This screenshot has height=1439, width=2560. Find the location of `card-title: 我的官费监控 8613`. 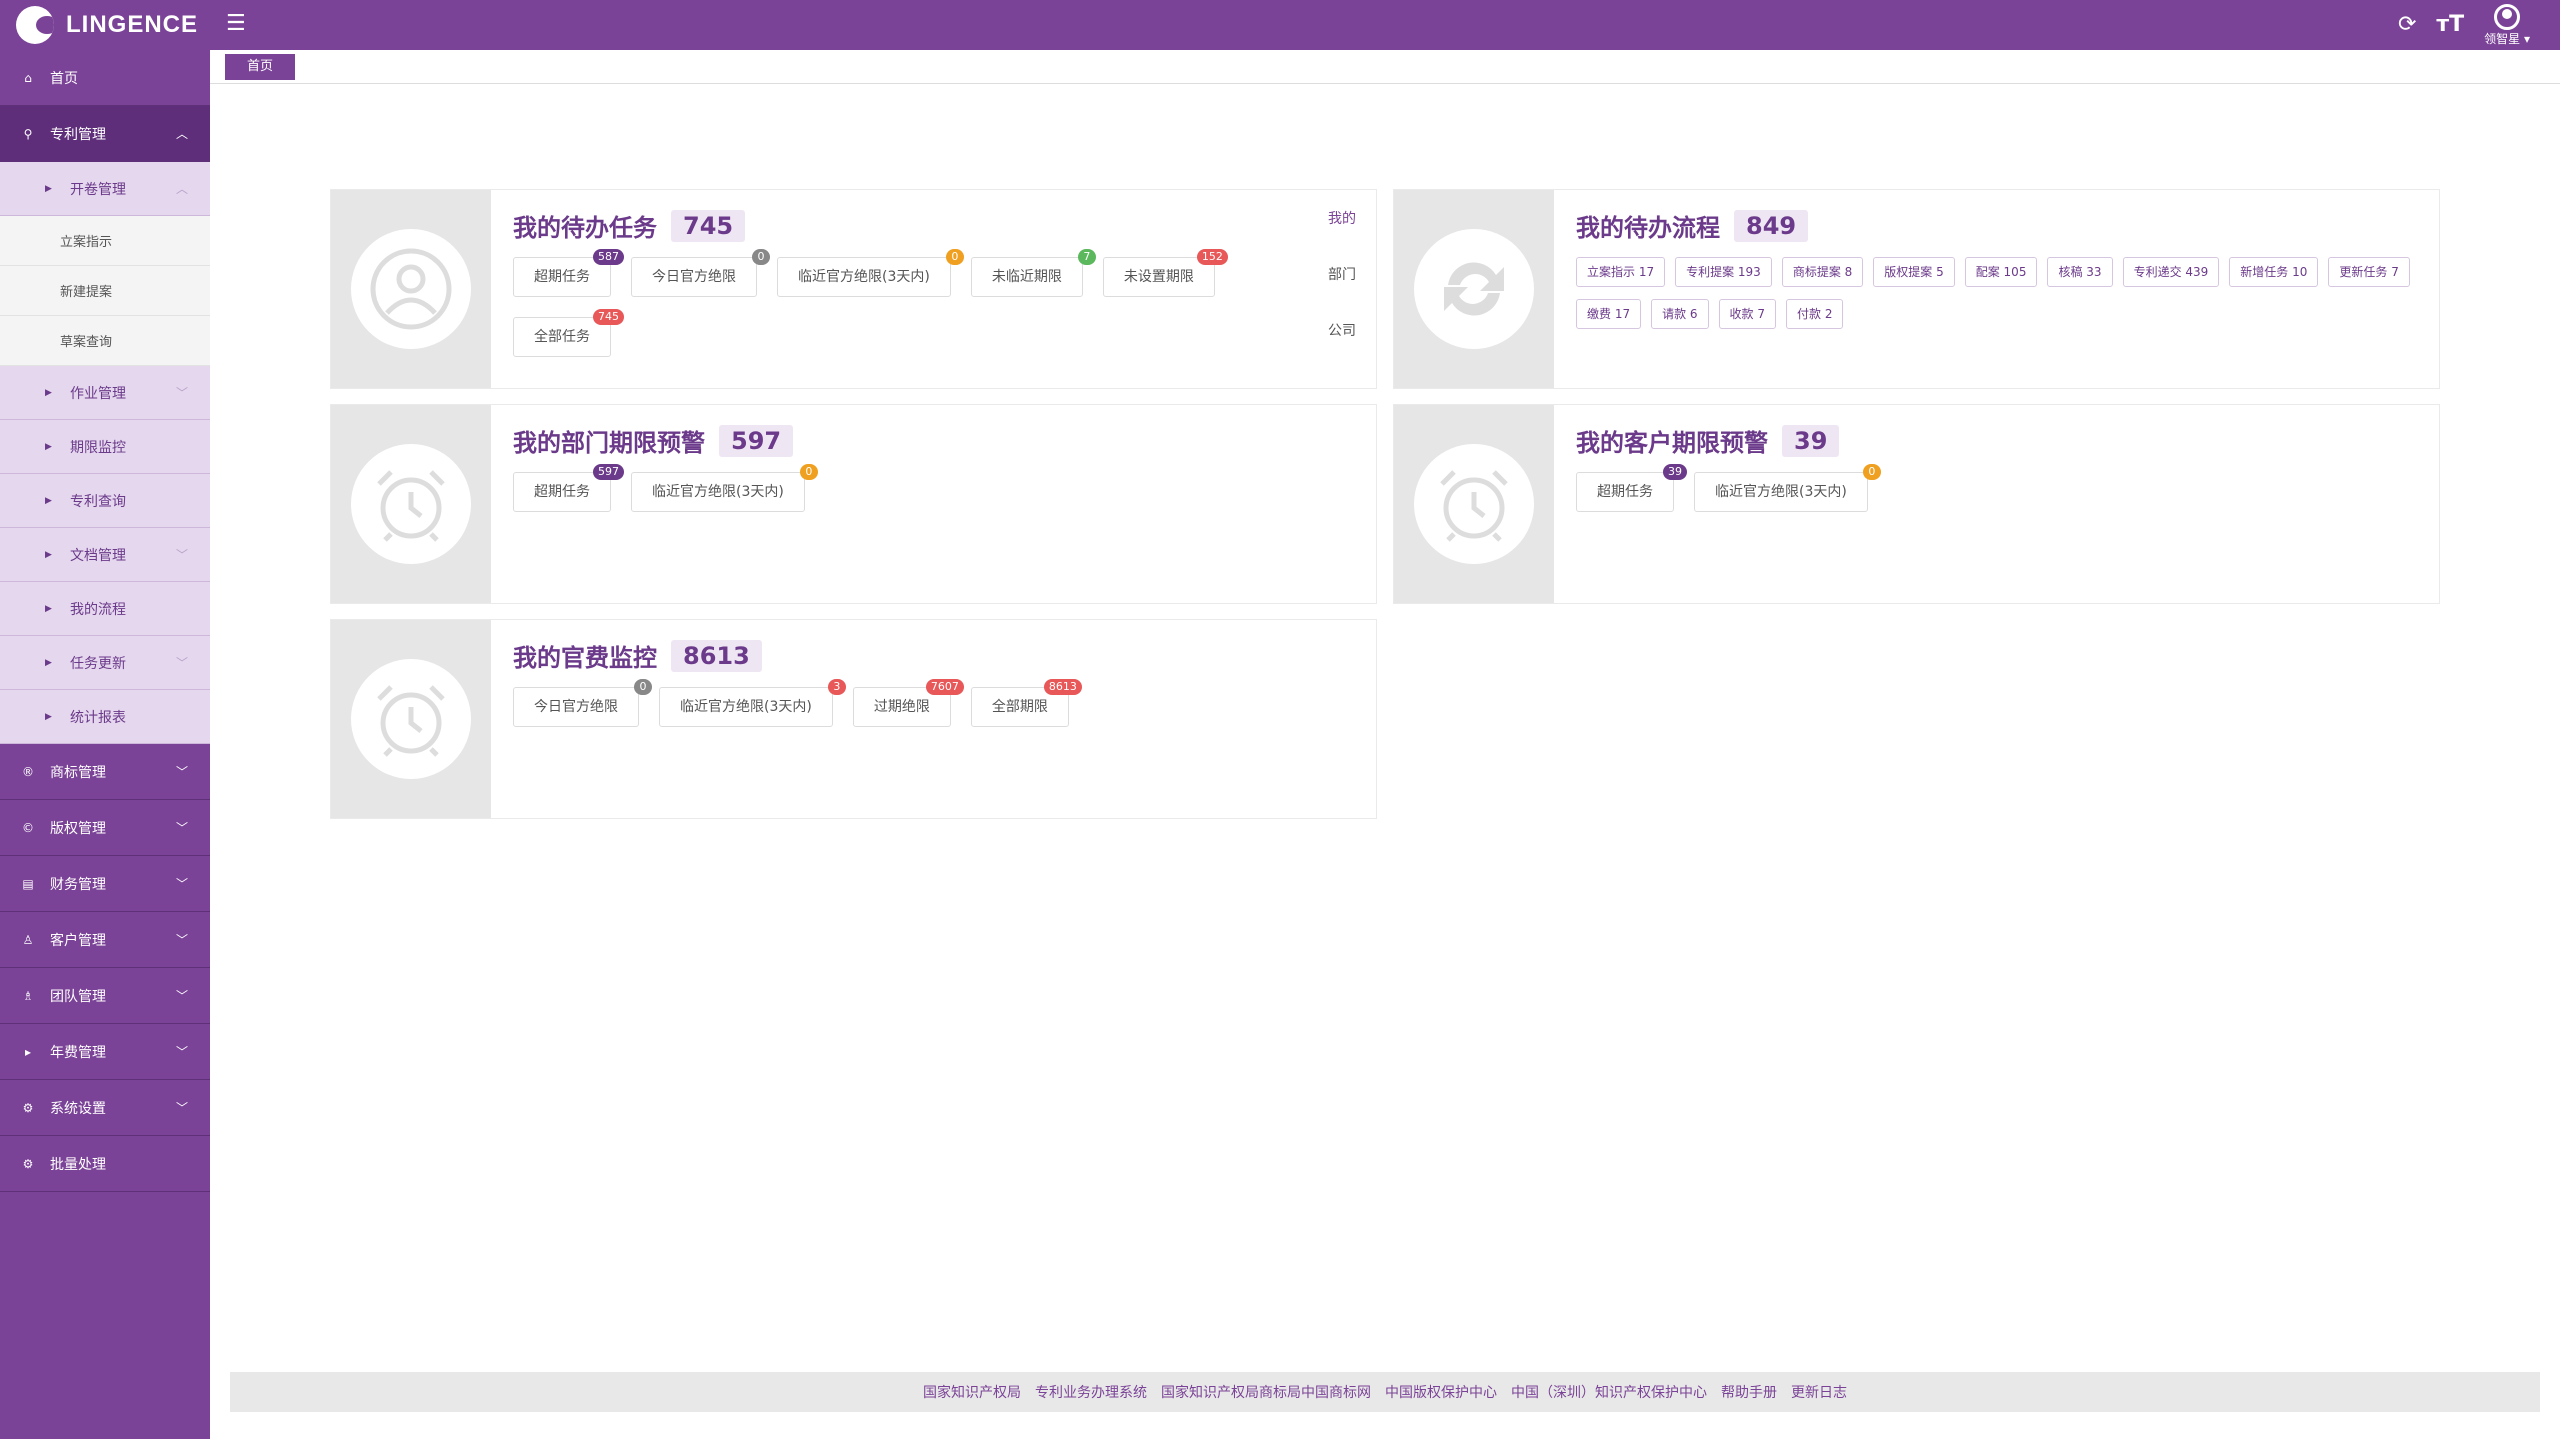

card-title: 我的官费监控 8613 is located at coordinates (934, 655).